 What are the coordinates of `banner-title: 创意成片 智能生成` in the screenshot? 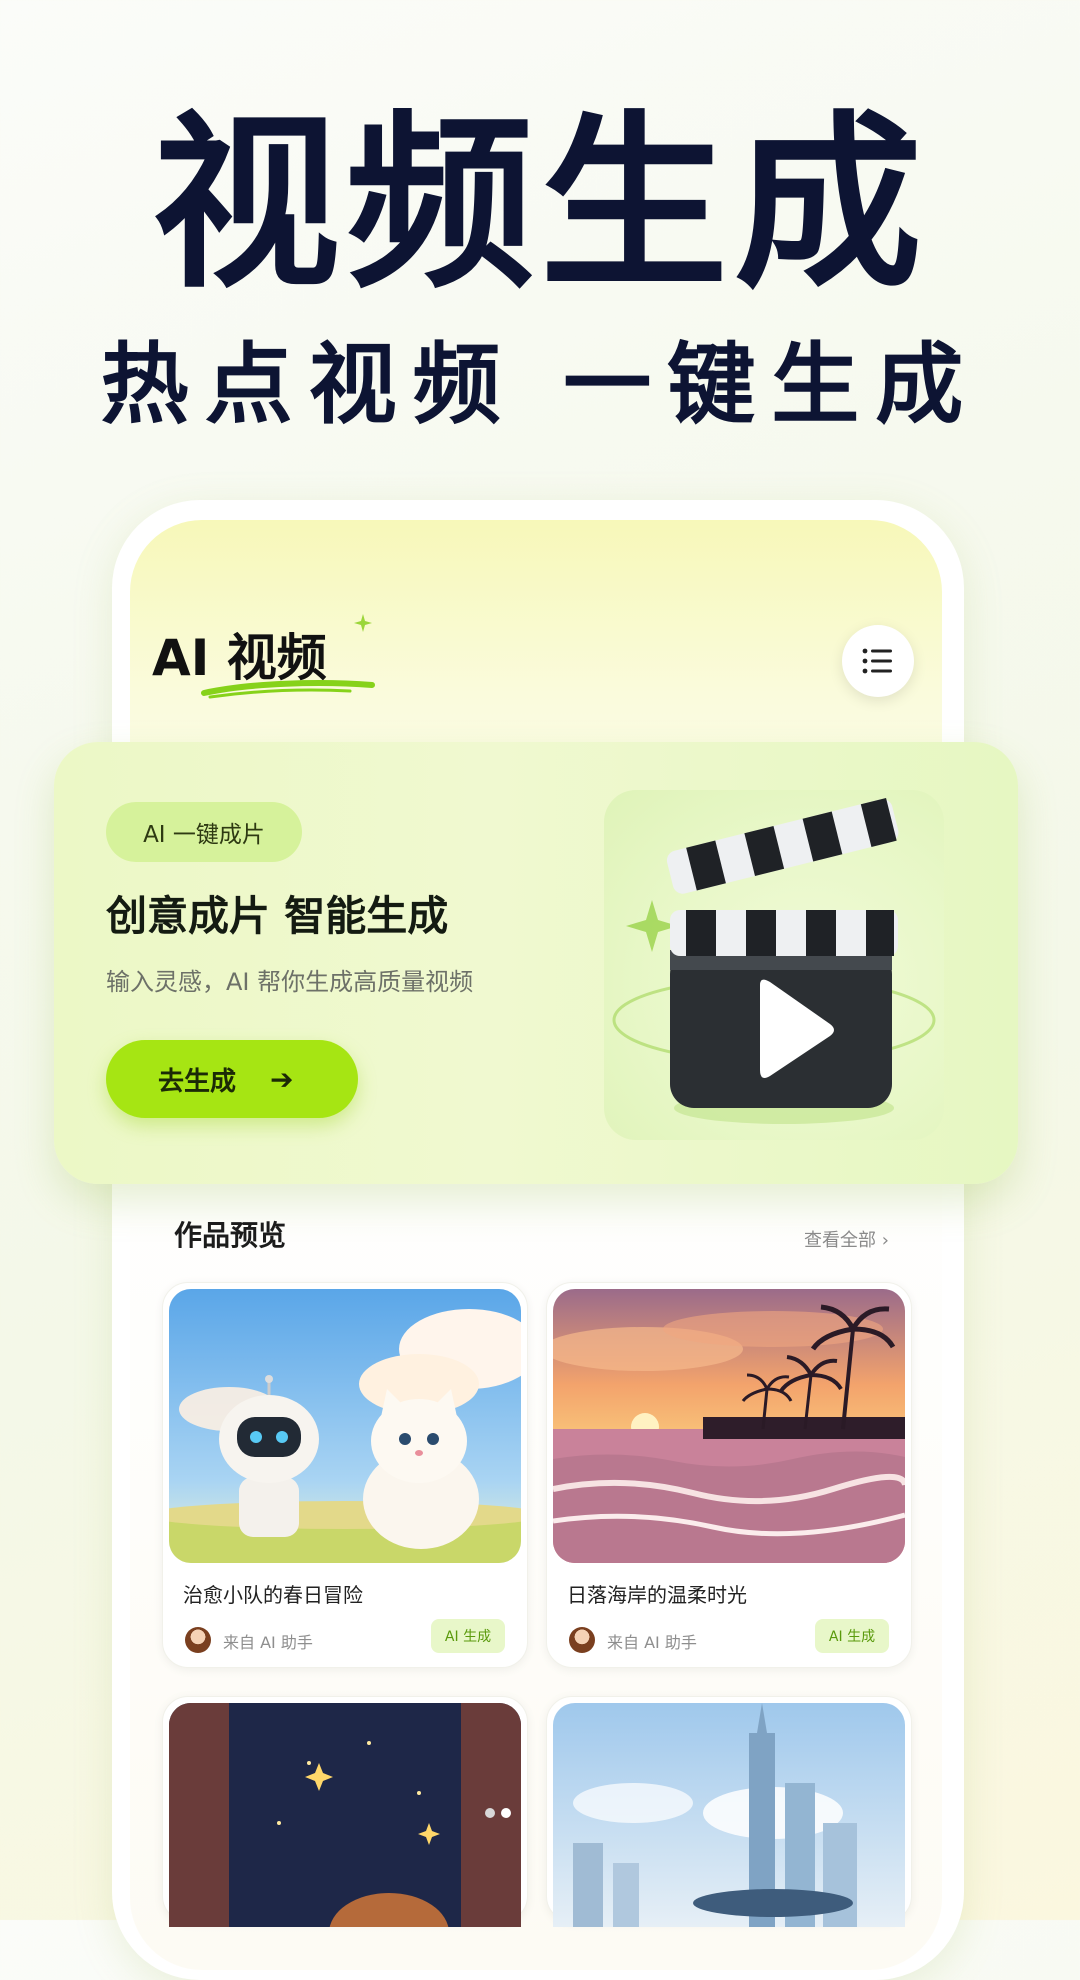 It's located at (277, 916).